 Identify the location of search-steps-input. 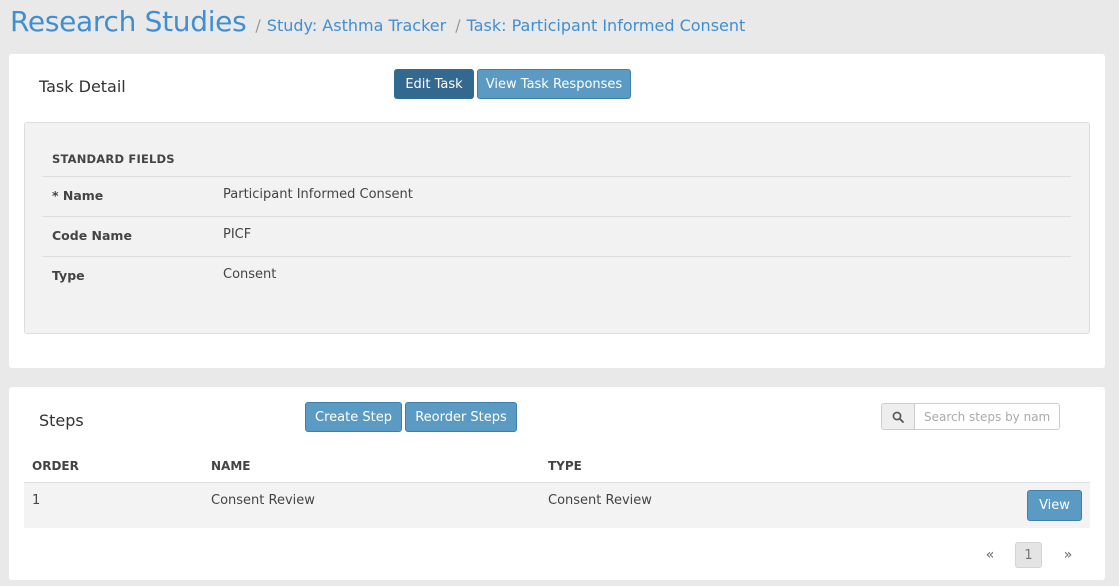
(987, 416).